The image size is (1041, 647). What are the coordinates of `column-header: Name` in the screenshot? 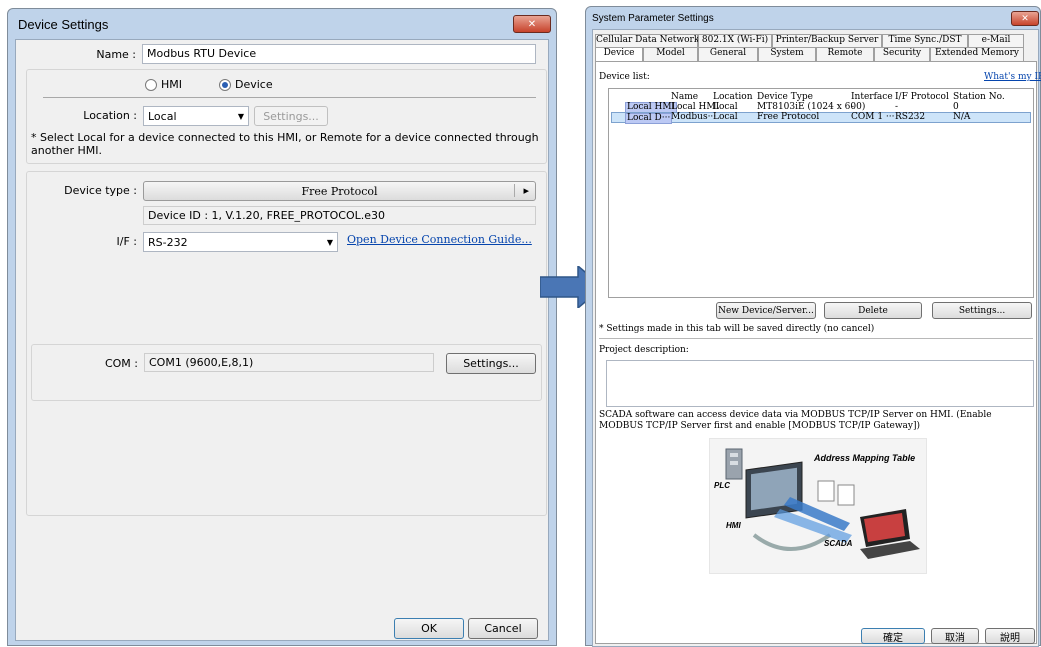 It's located at (684, 97).